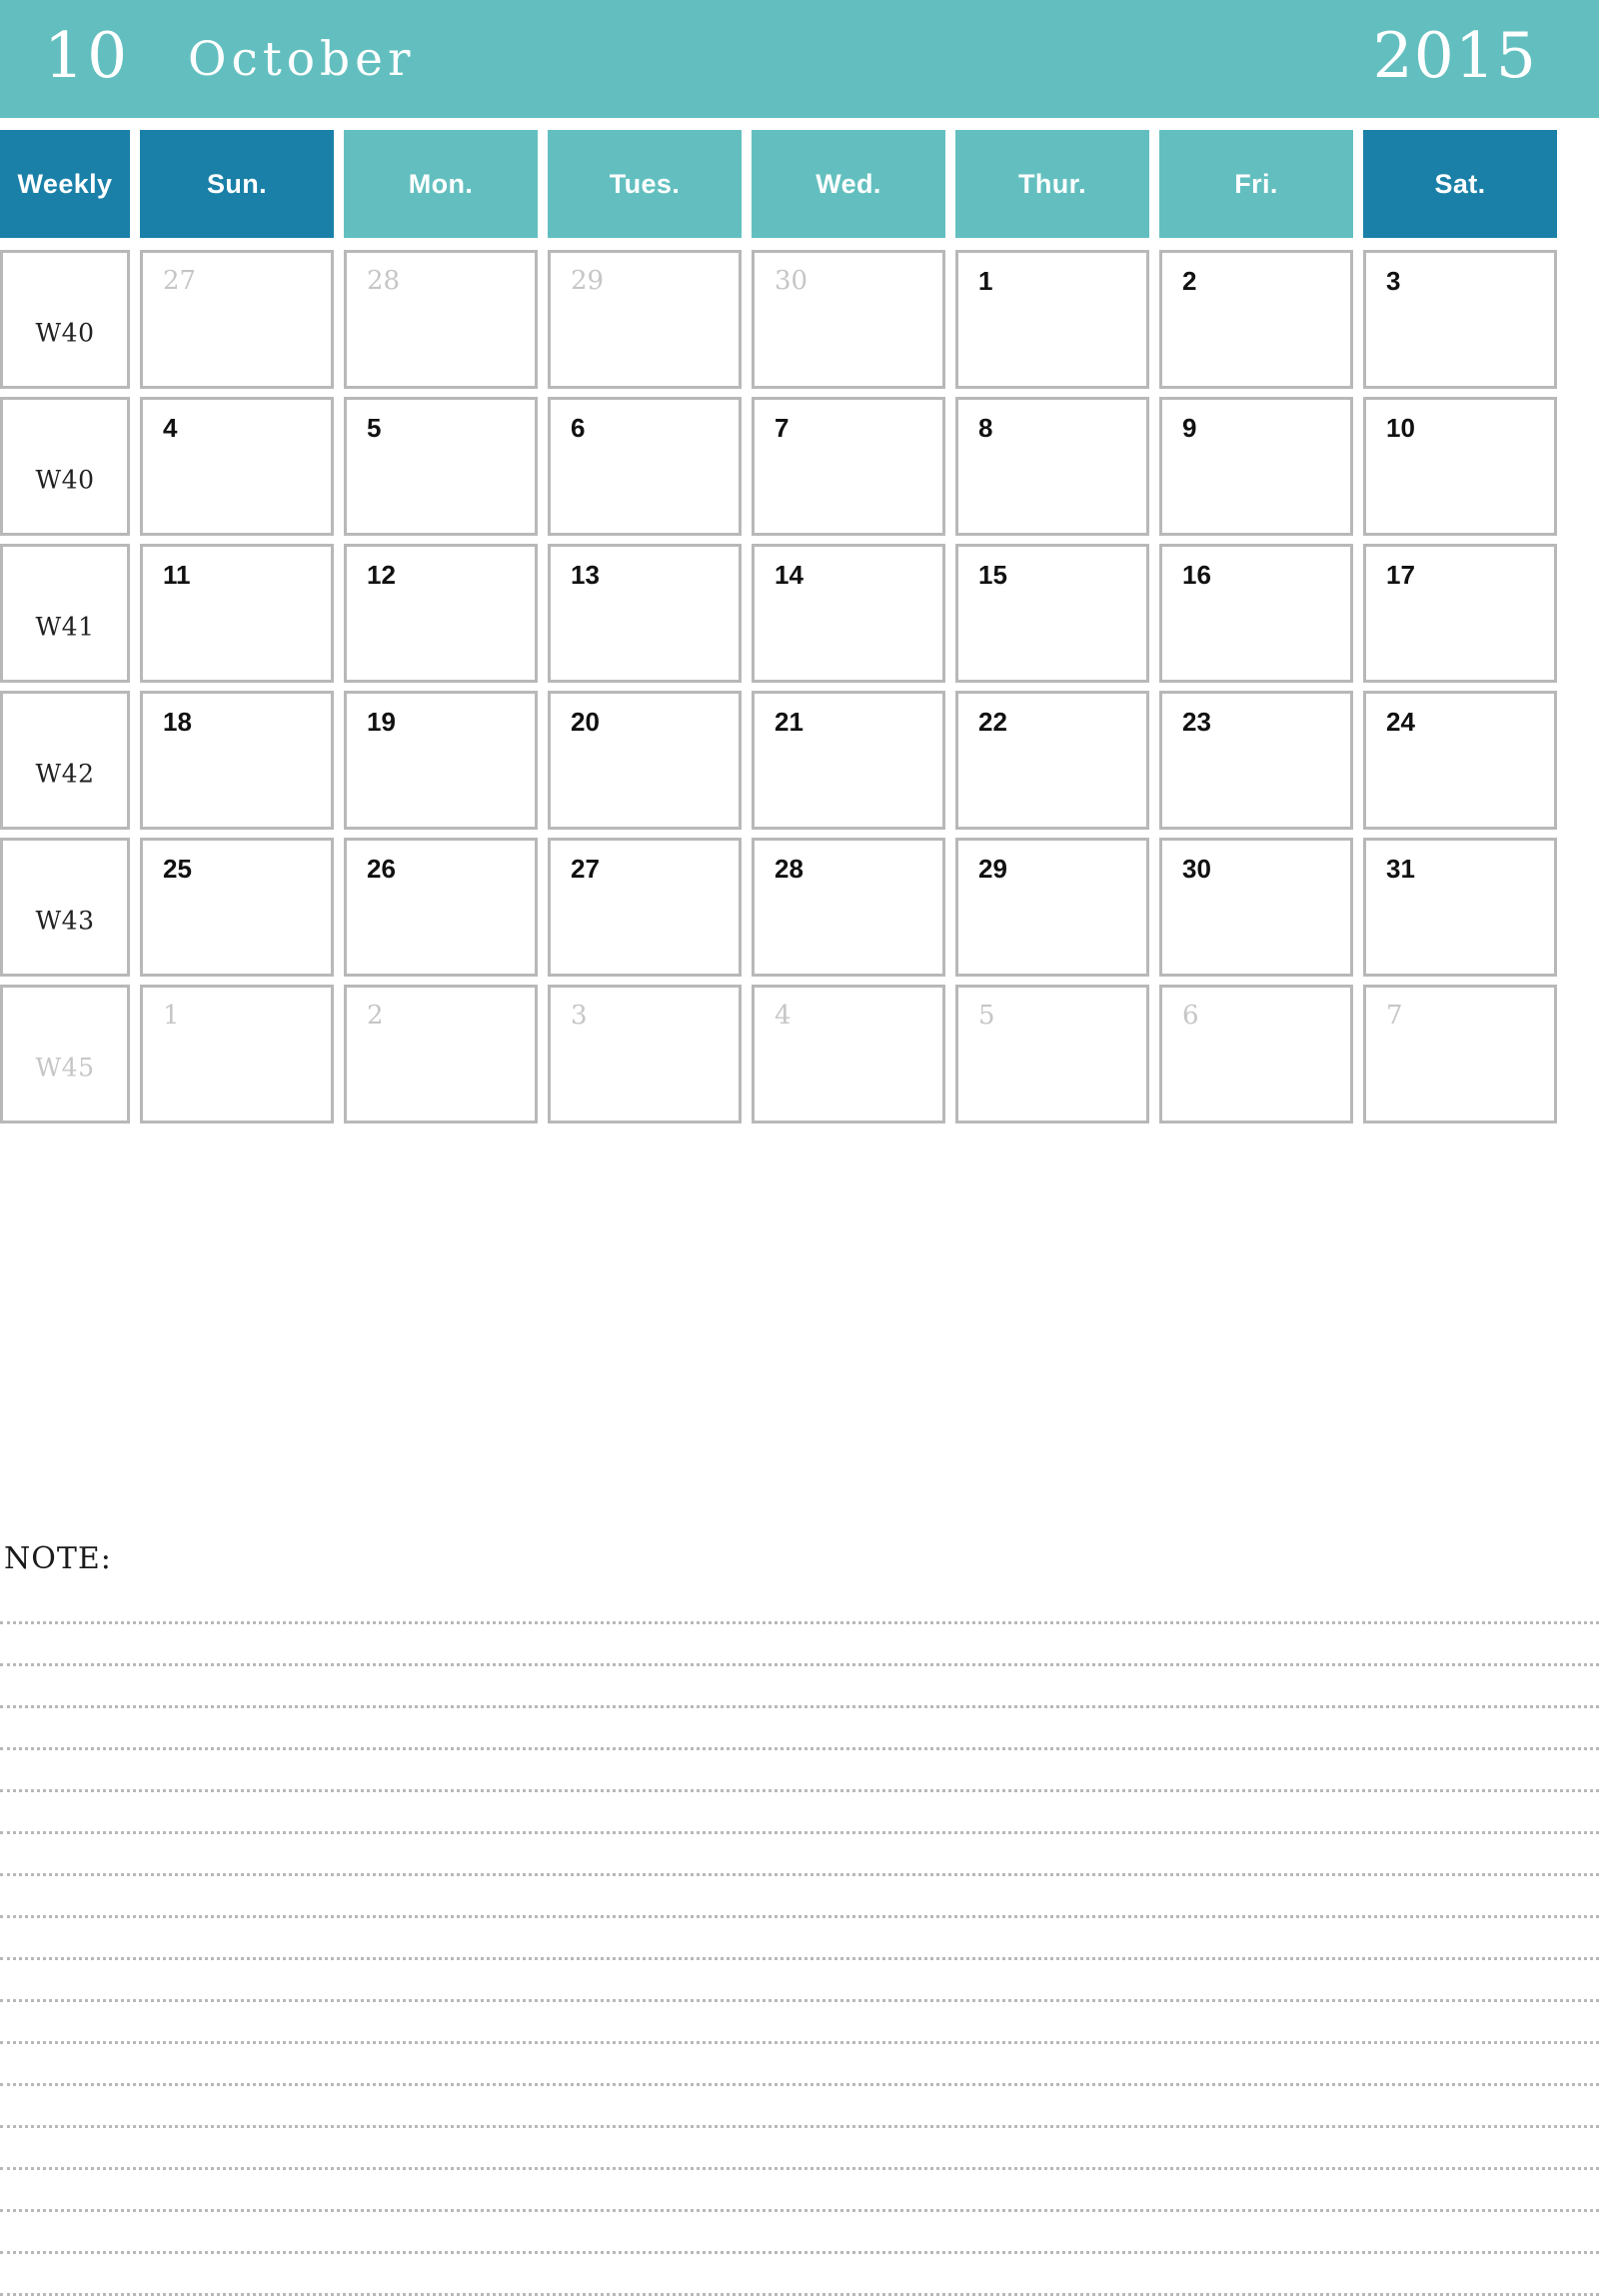  What do you see at coordinates (789, 722) in the screenshot?
I see `day-number: 21` at bounding box center [789, 722].